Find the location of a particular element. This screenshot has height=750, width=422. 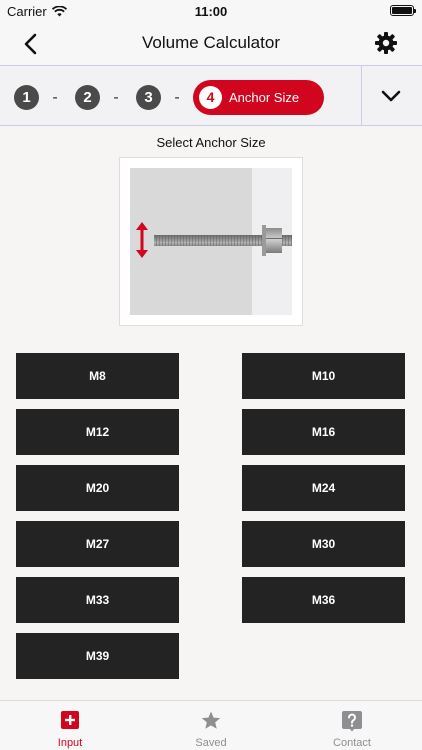

settings-button is located at coordinates (386, 43).